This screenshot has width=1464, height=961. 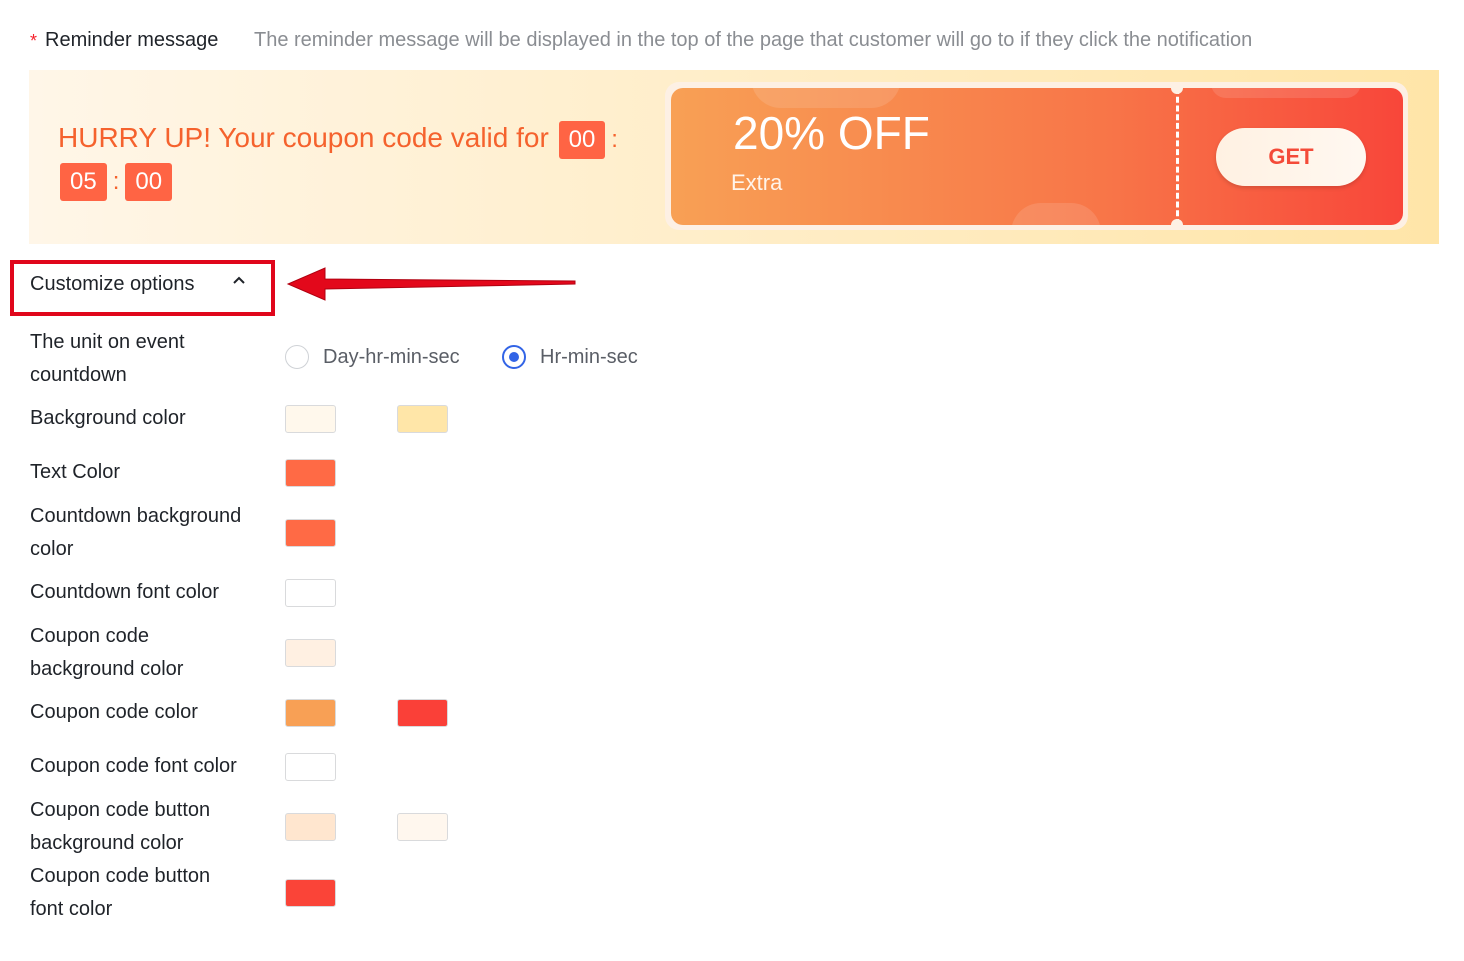 What do you see at coordinates (431, 284) in the screenshot?
I see `red-arrow-annotation` at bounding box center [431, 284].